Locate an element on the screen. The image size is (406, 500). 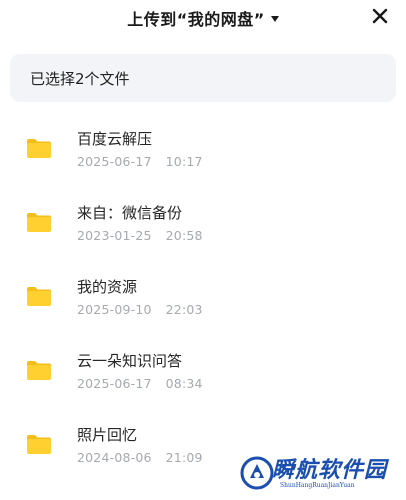
folder-item: 来自：微信备份 2023-01-25 20:58 is located at coordinates (203, 221).